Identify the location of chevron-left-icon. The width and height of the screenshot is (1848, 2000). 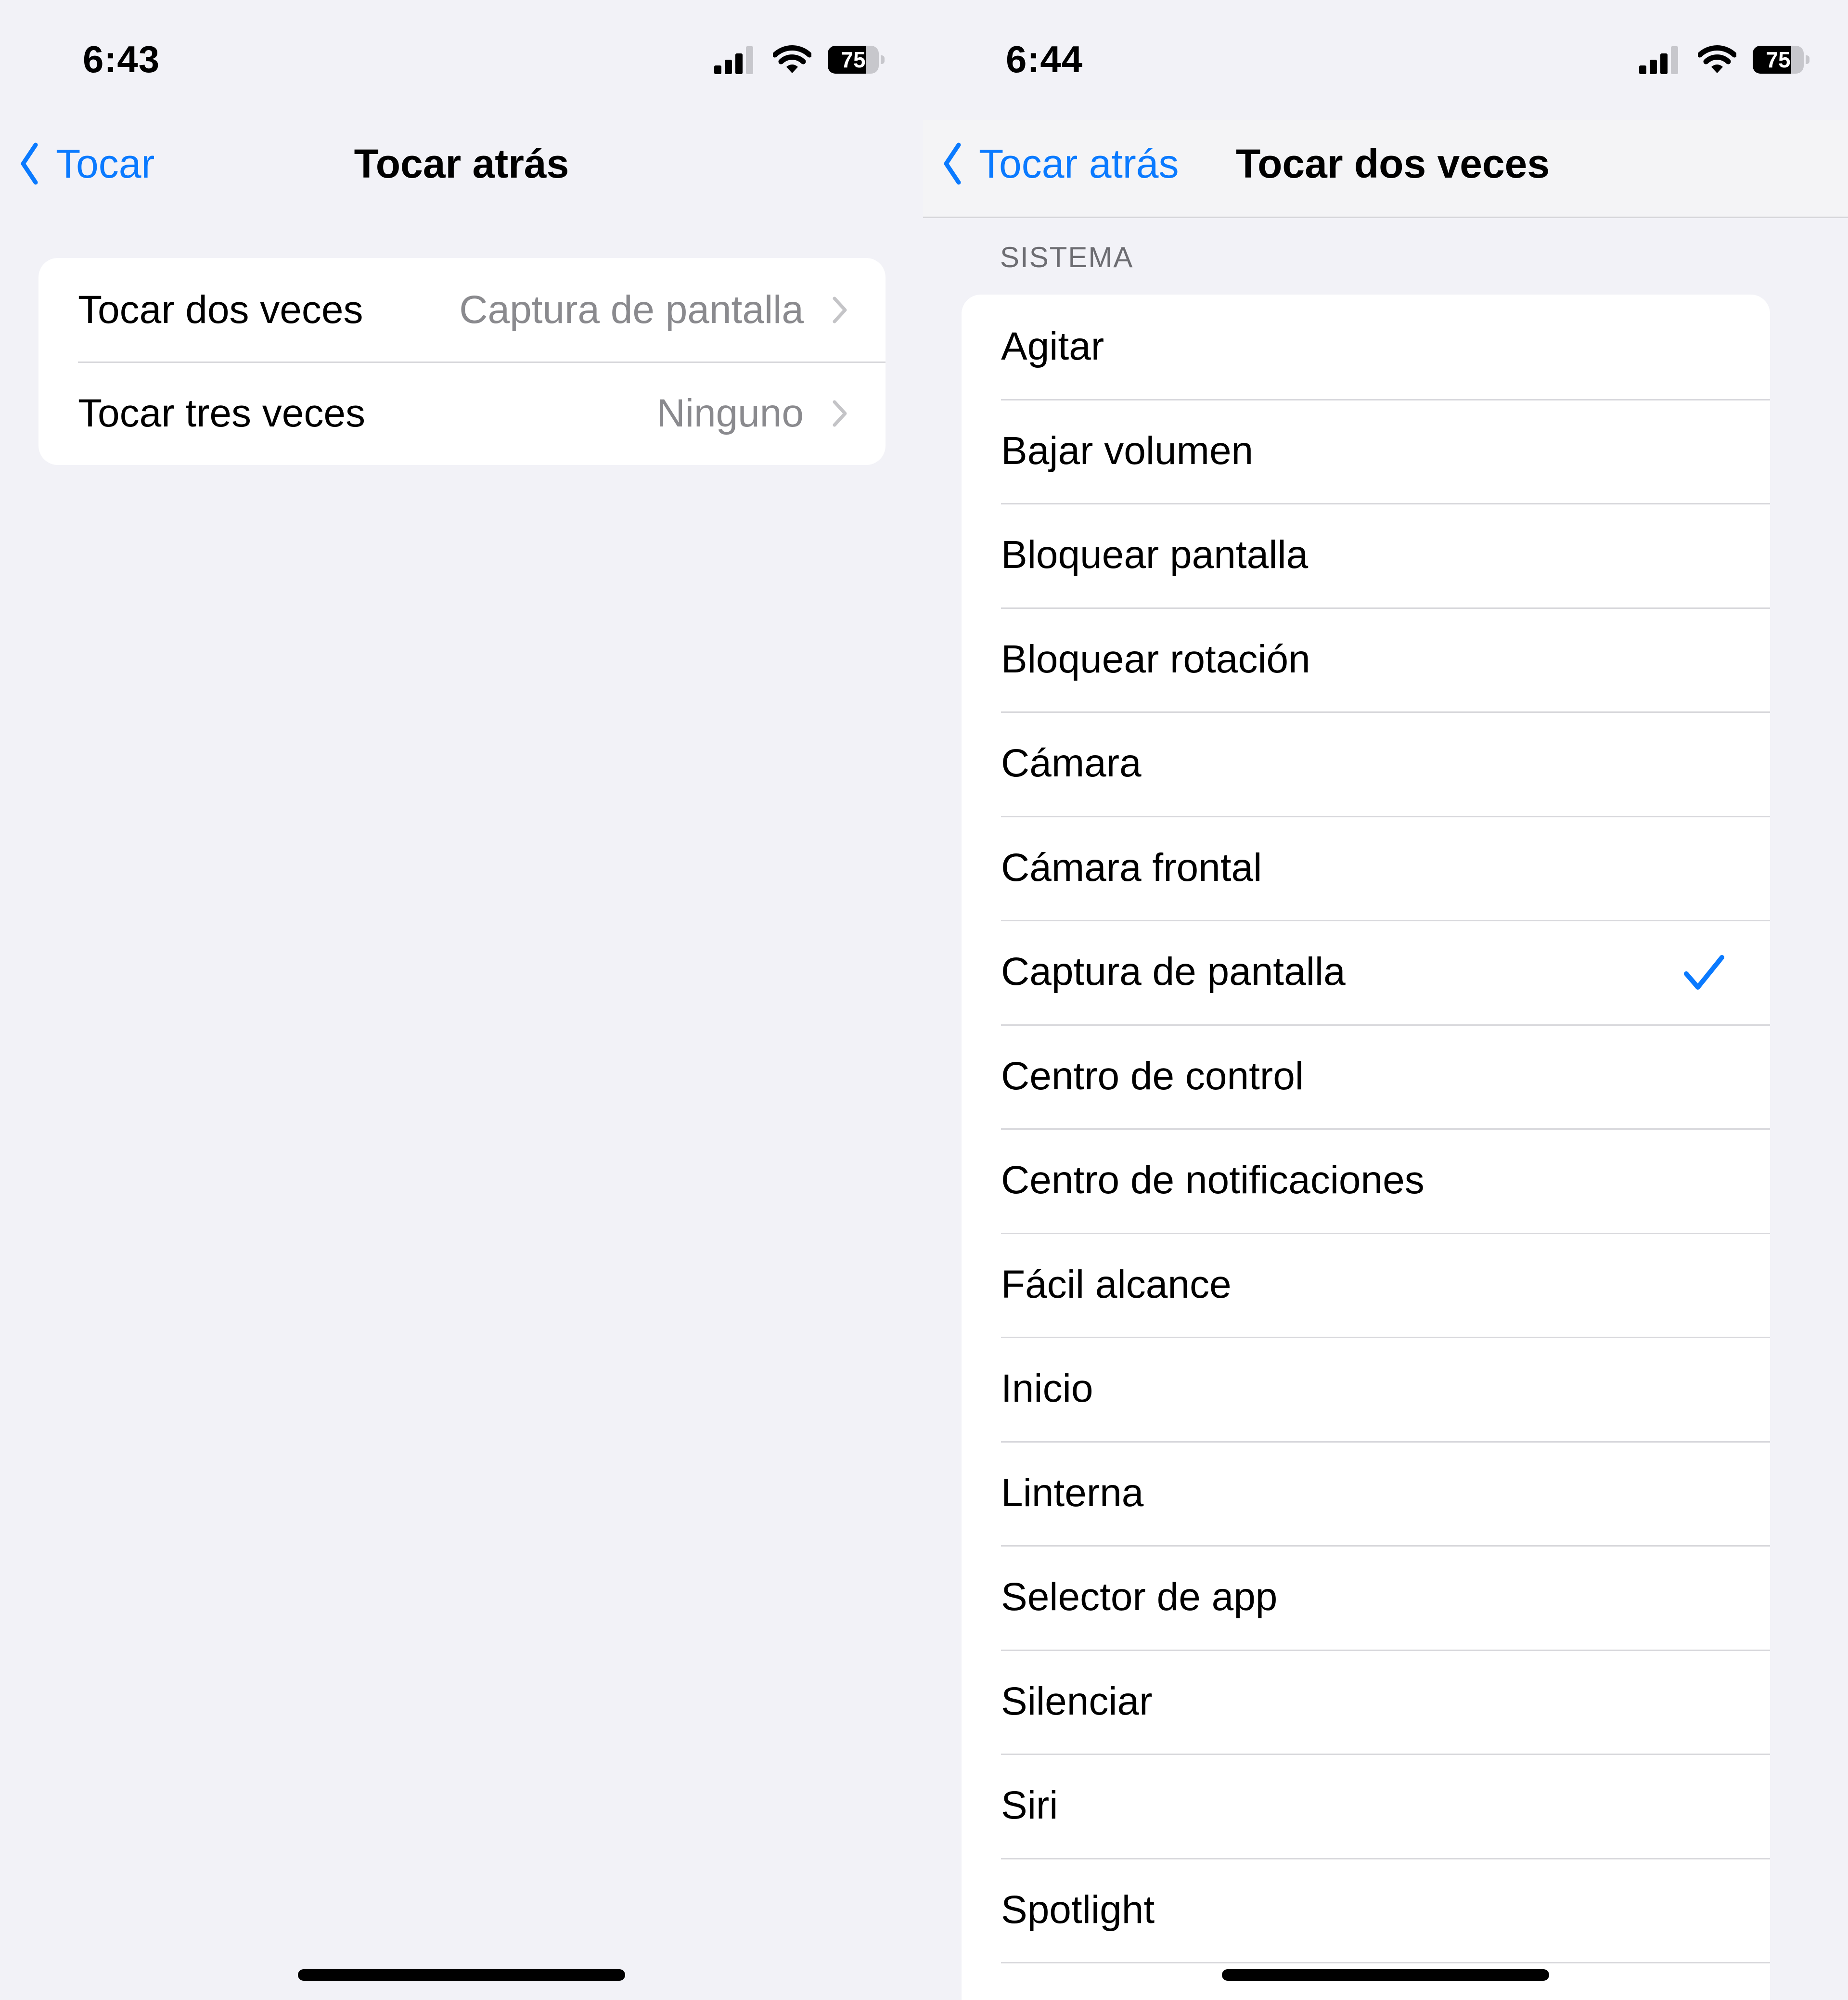
(952, 163).